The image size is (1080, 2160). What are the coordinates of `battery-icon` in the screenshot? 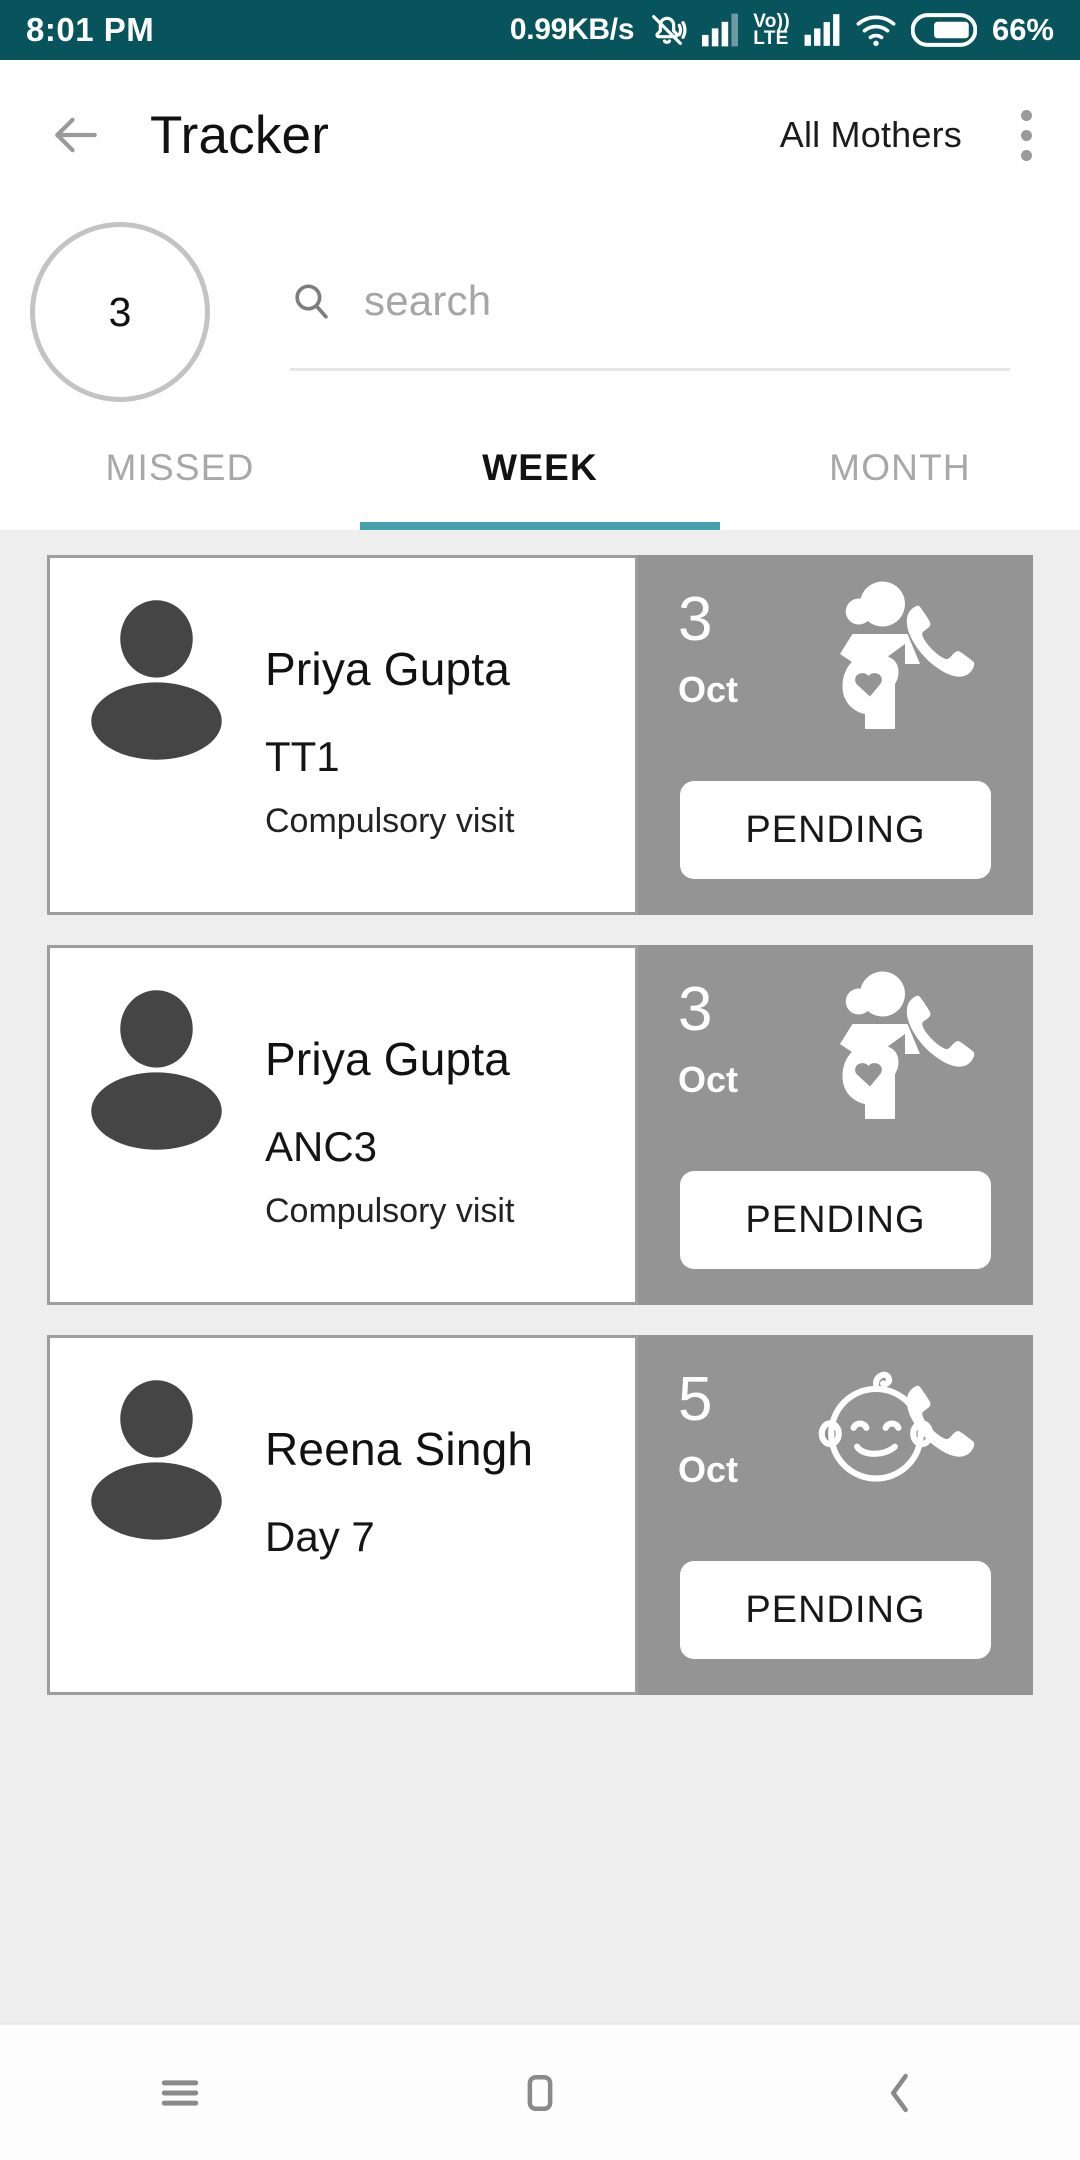 It's located at (943, 30).